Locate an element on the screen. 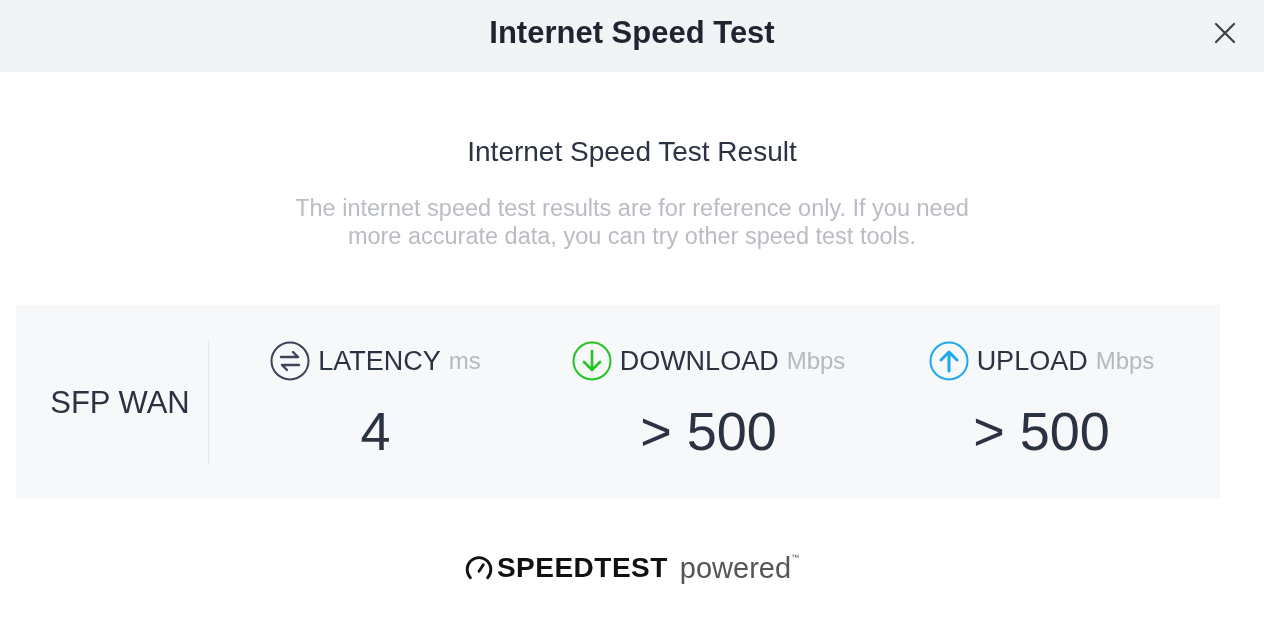 The width and height of the screenshot is (1264, 640). metric-label: UPLOAD is located at coordinates (1032, 361).